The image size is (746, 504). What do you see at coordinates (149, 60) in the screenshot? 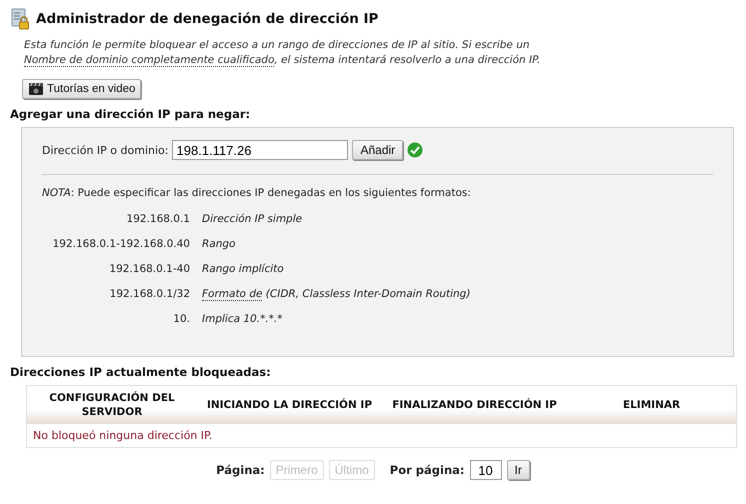
I see `help-link: Nombre de dominio completamente cualificado` at bounding box center [149, 60].